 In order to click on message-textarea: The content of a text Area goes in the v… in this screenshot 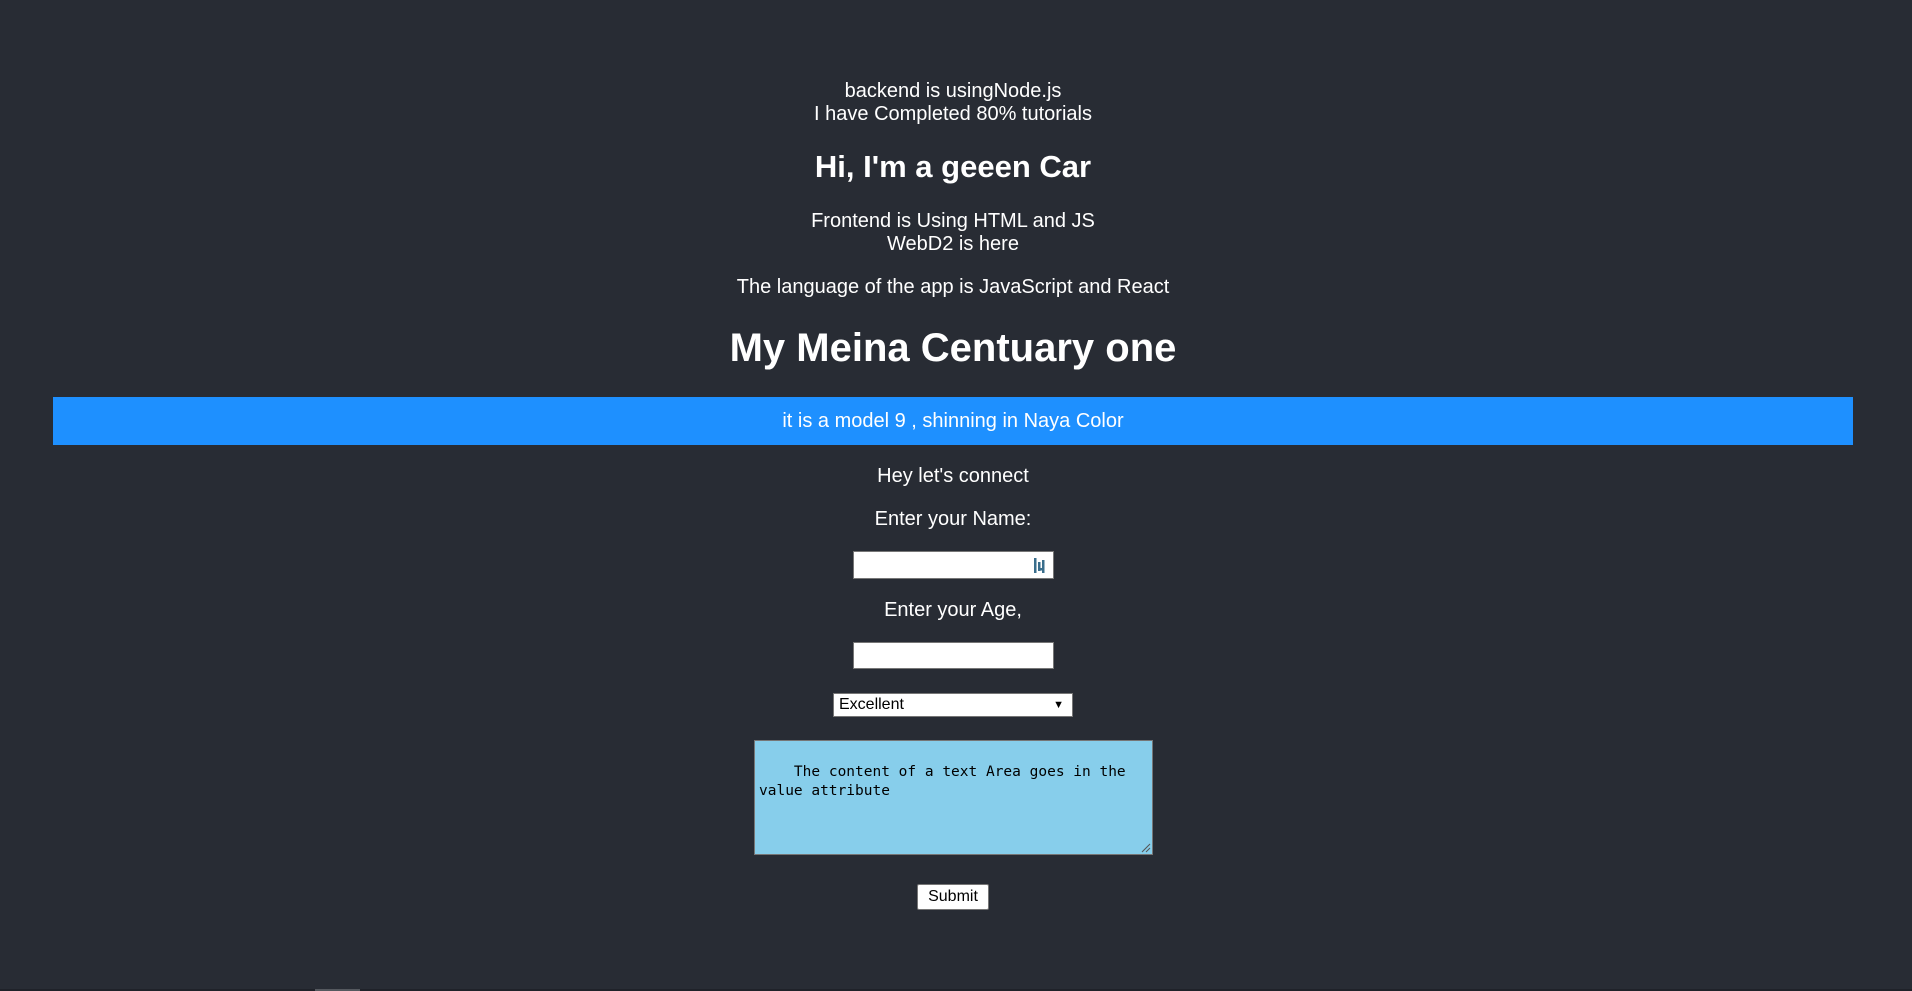, I will do `click(953, 797)`.